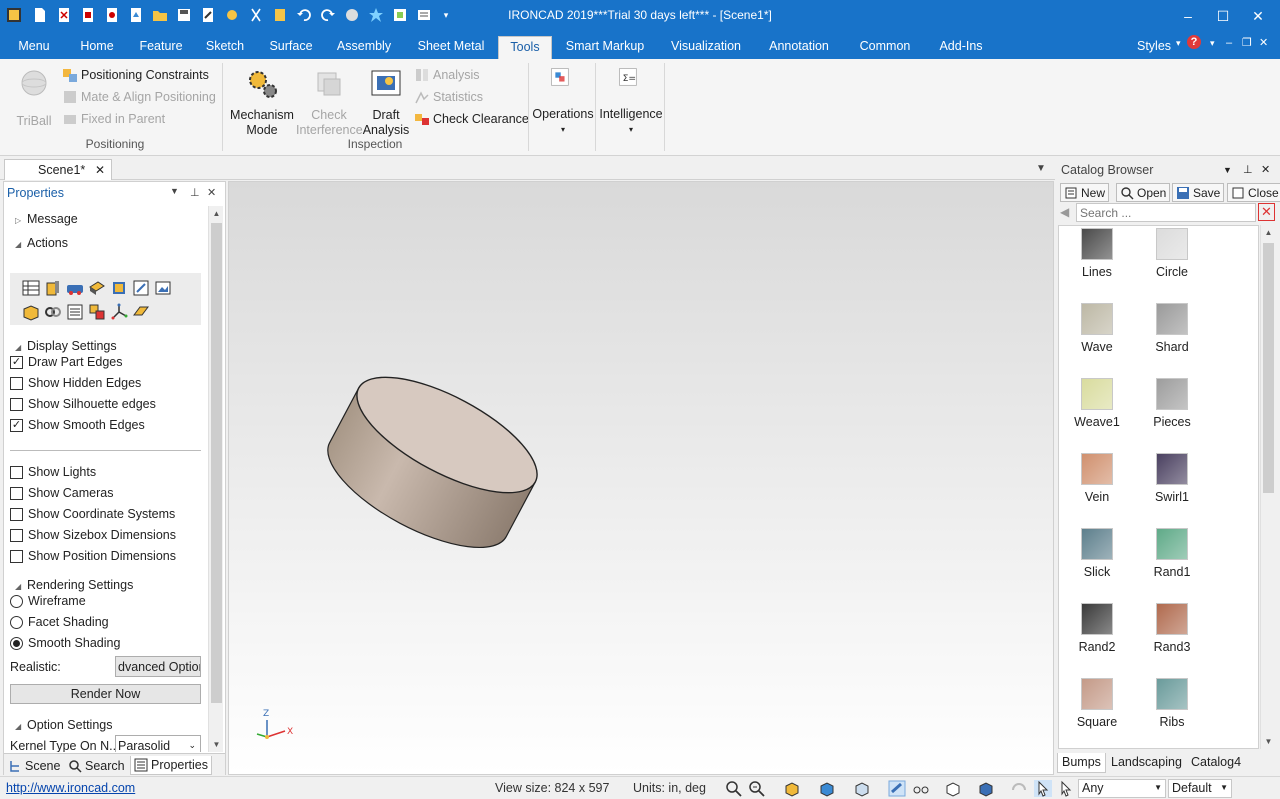 This screenshot has width=1280, height=799. Describe the element at coordinates (862, 788) in the screenshot. I see `camera-icon` at that location.